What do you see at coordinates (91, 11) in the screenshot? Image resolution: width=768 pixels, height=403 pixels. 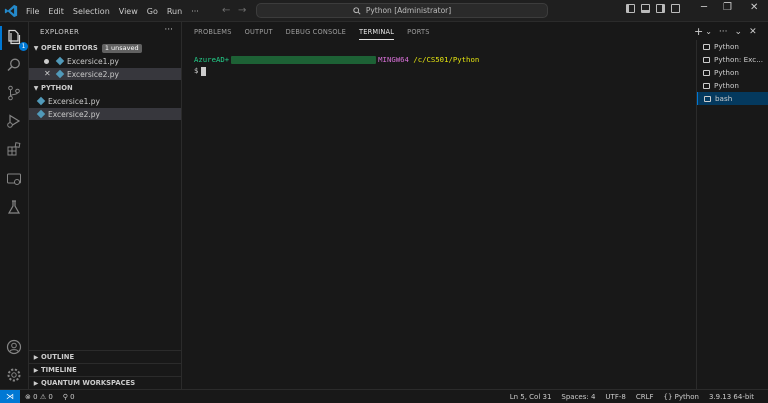 I see `menu-selection: Selection` at bounding box center [91, 11].